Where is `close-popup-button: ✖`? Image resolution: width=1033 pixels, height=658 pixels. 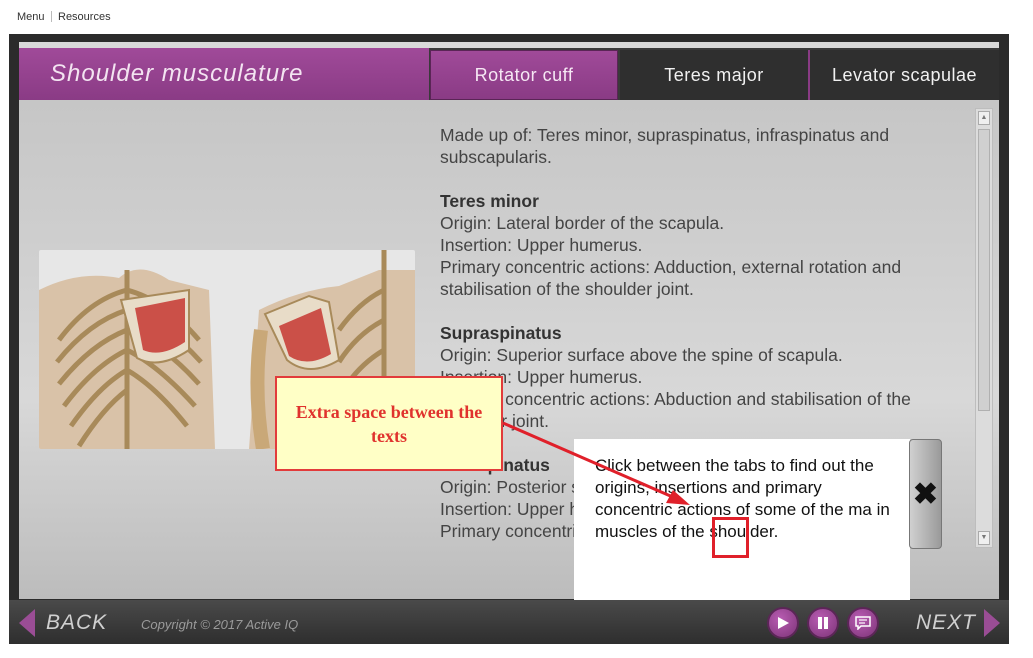 close-popup-button: ✖ is located at coordinates (925, 494).